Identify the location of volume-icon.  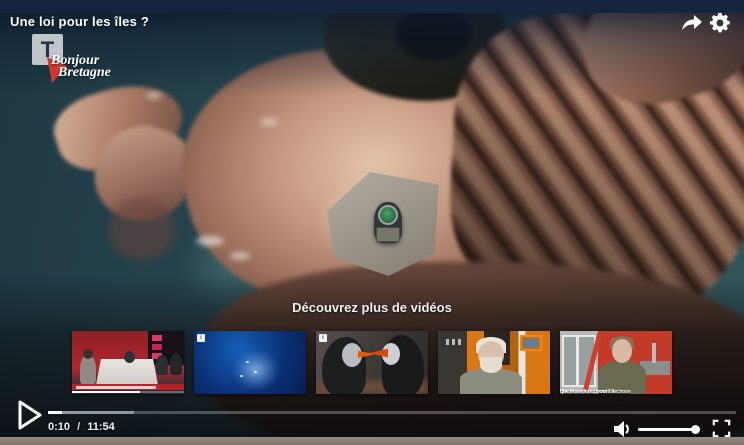
(621, 429).